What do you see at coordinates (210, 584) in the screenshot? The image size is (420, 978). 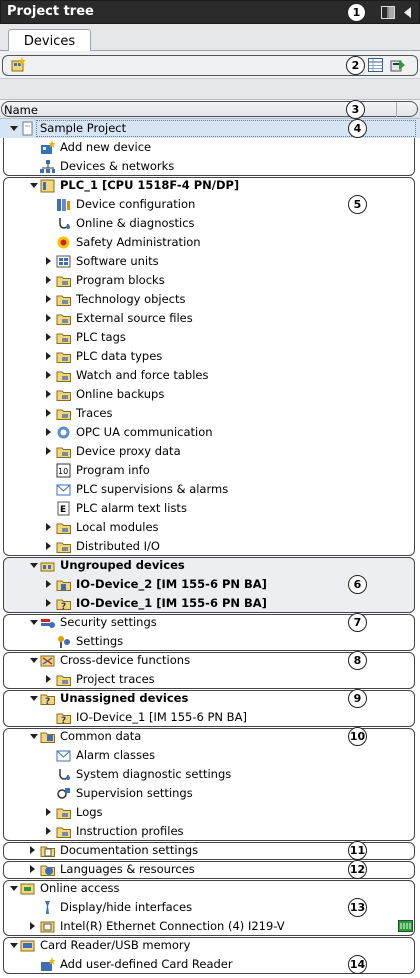 I see `tree-item: IO-Device_2 [IM 155-6 PN BA] 6` at bounding box center [210, 584].